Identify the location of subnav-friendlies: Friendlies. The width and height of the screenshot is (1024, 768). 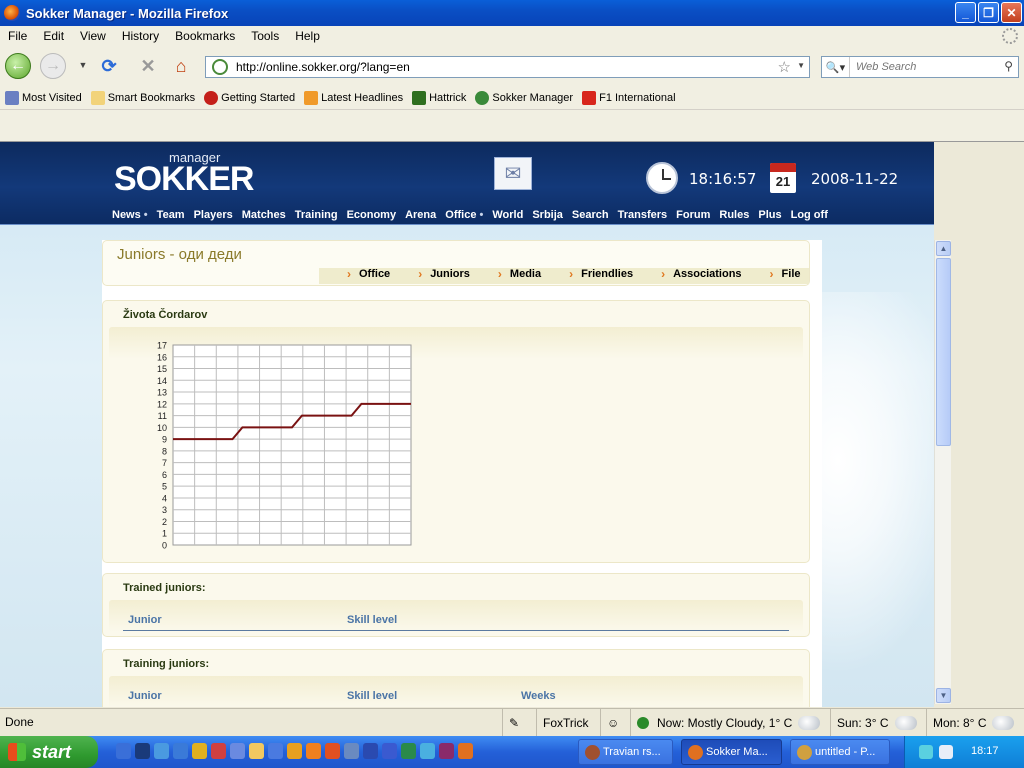
(587, 275).